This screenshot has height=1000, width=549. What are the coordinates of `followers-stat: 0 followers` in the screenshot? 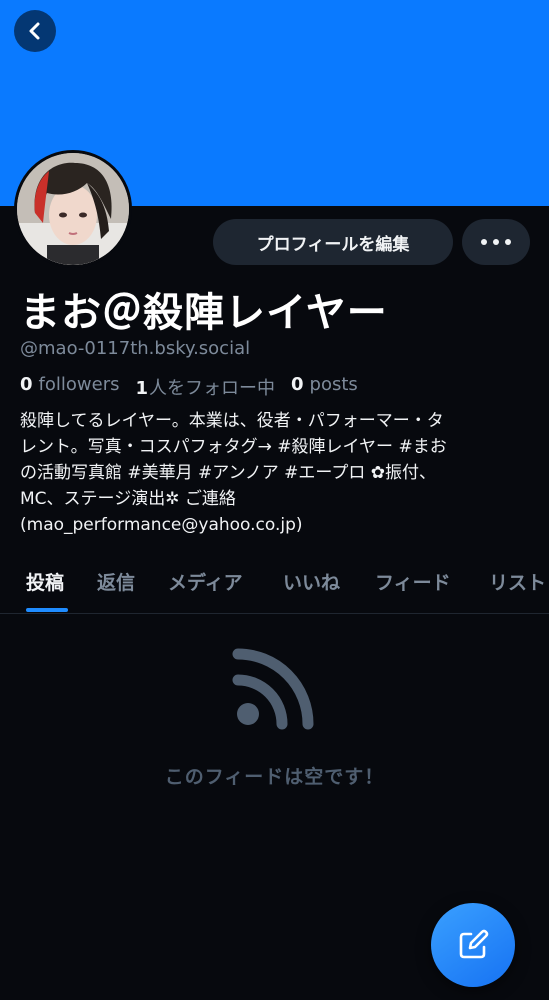 It's located at (69, 387).